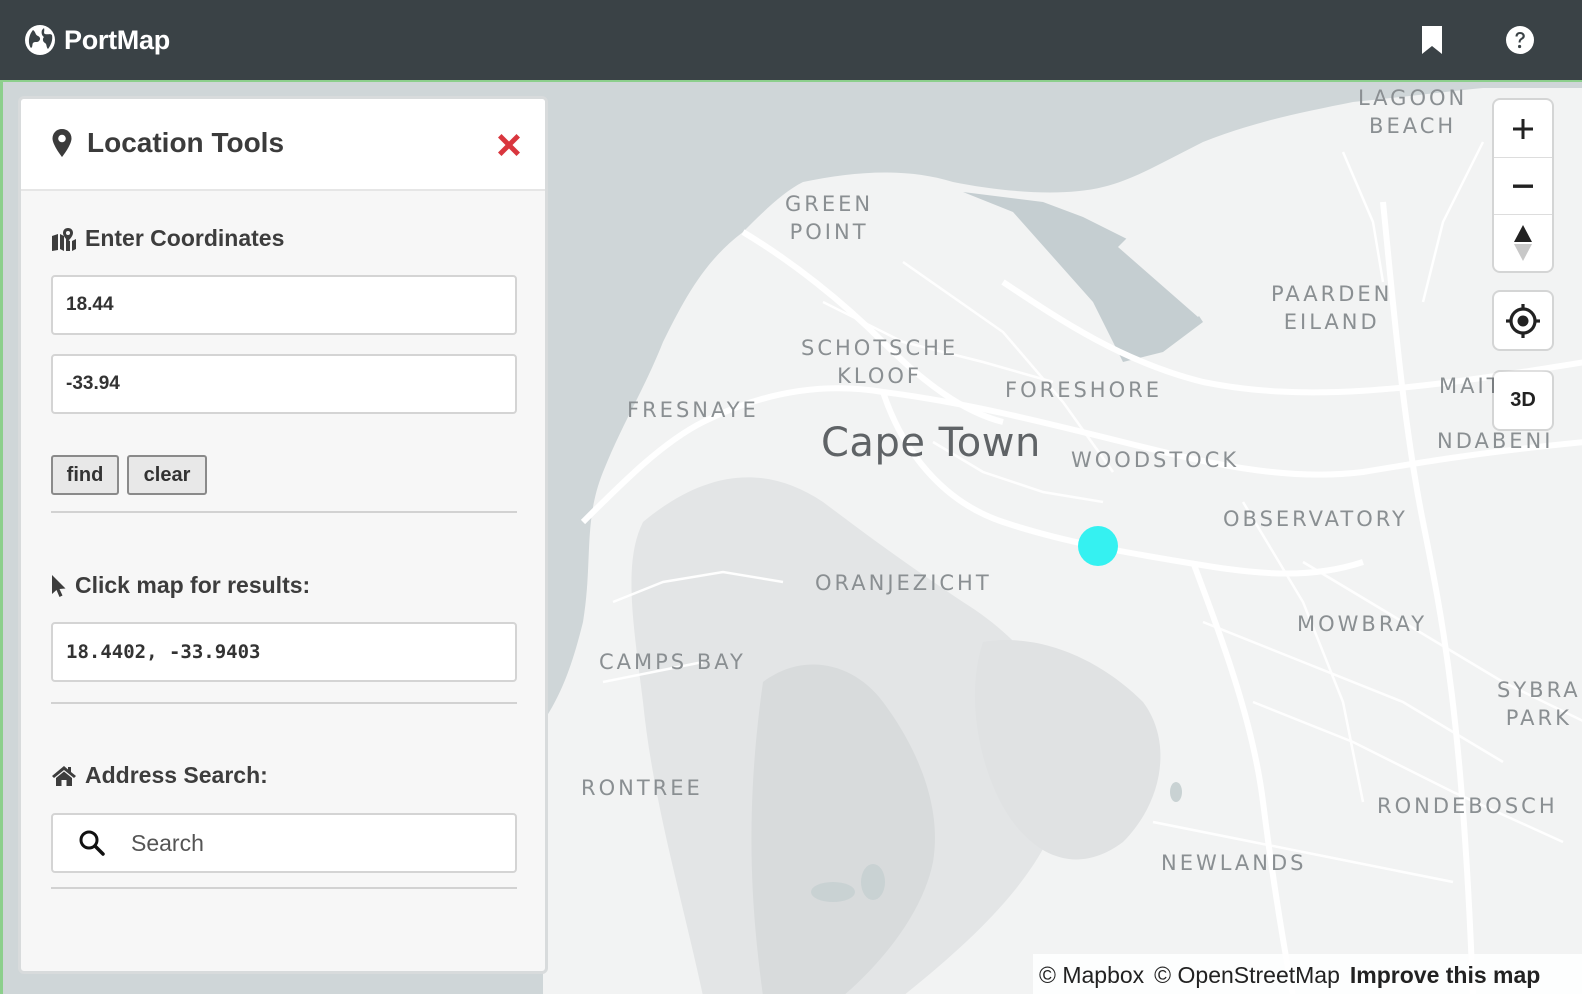 The width and height of the screenshot is (1582, 994). I want to click on find-button: find, so click(85, 475).